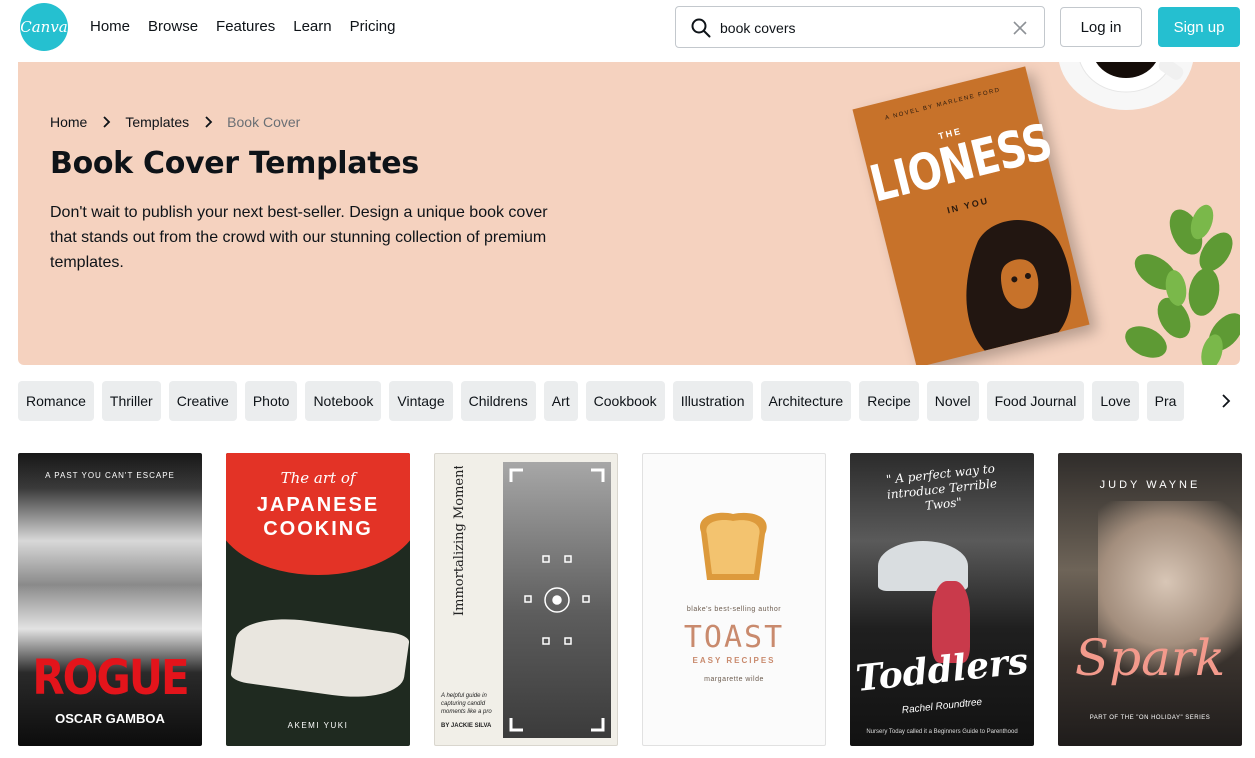 The height and width of the screenshot is (758, 1255). I want to click on filter-chip-art: Art, so click(560, 401).